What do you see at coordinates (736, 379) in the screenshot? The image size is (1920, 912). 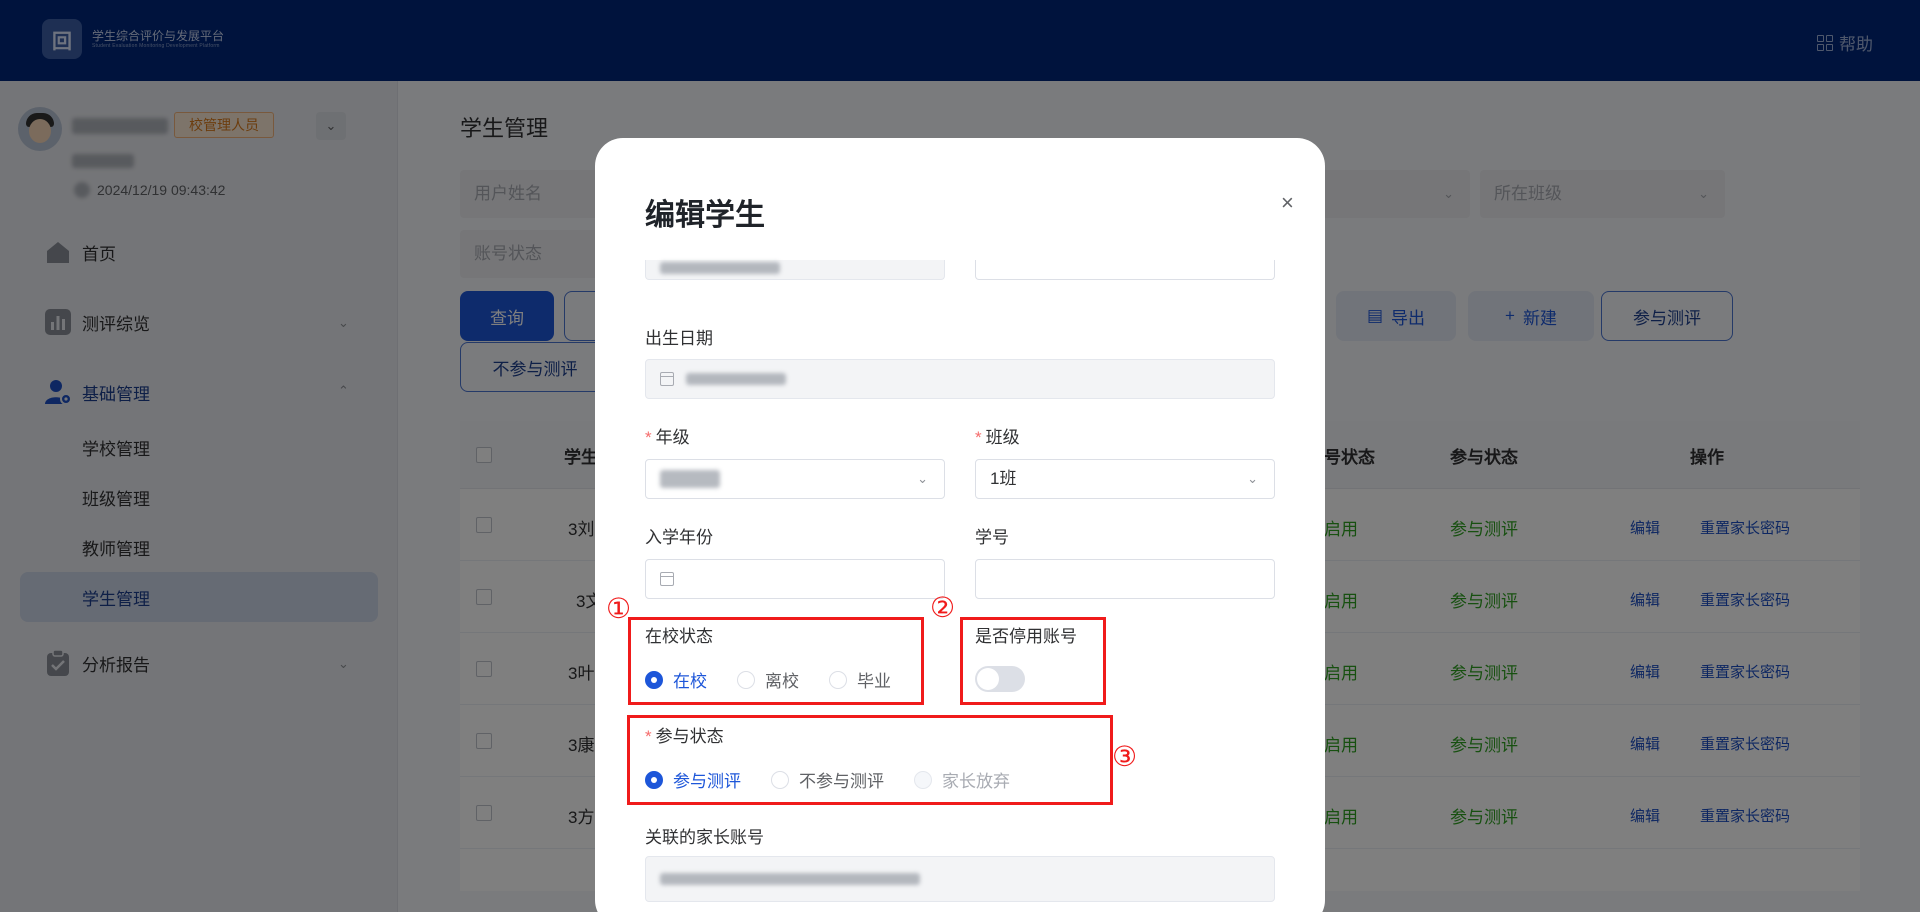 I see `birth-date-redacted` at bounding box center [736, 379].